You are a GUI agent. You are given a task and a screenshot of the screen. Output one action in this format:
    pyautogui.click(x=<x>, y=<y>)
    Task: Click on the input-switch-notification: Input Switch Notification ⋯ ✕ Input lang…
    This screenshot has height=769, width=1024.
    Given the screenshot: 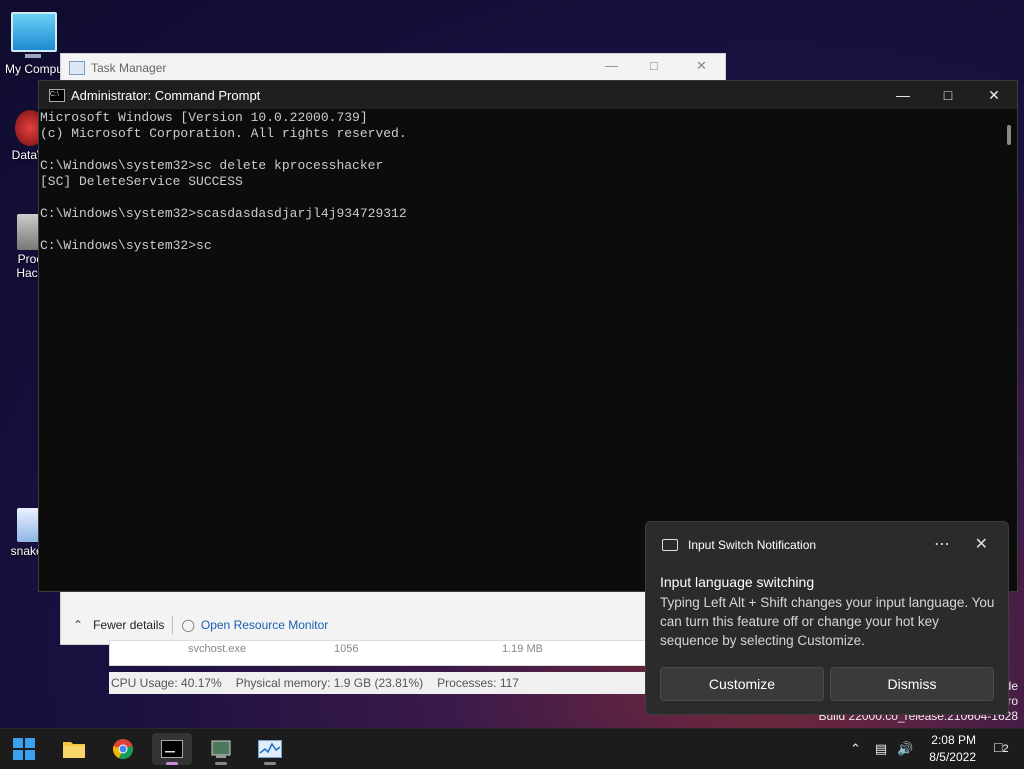 What is the action you would take?
    pyautogui.click(x=827, y=618)
    